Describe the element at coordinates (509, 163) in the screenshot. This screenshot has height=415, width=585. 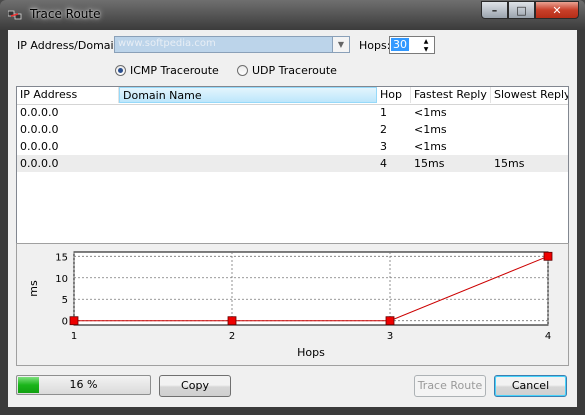
I see `cell-slowest: 15ms` at that location.